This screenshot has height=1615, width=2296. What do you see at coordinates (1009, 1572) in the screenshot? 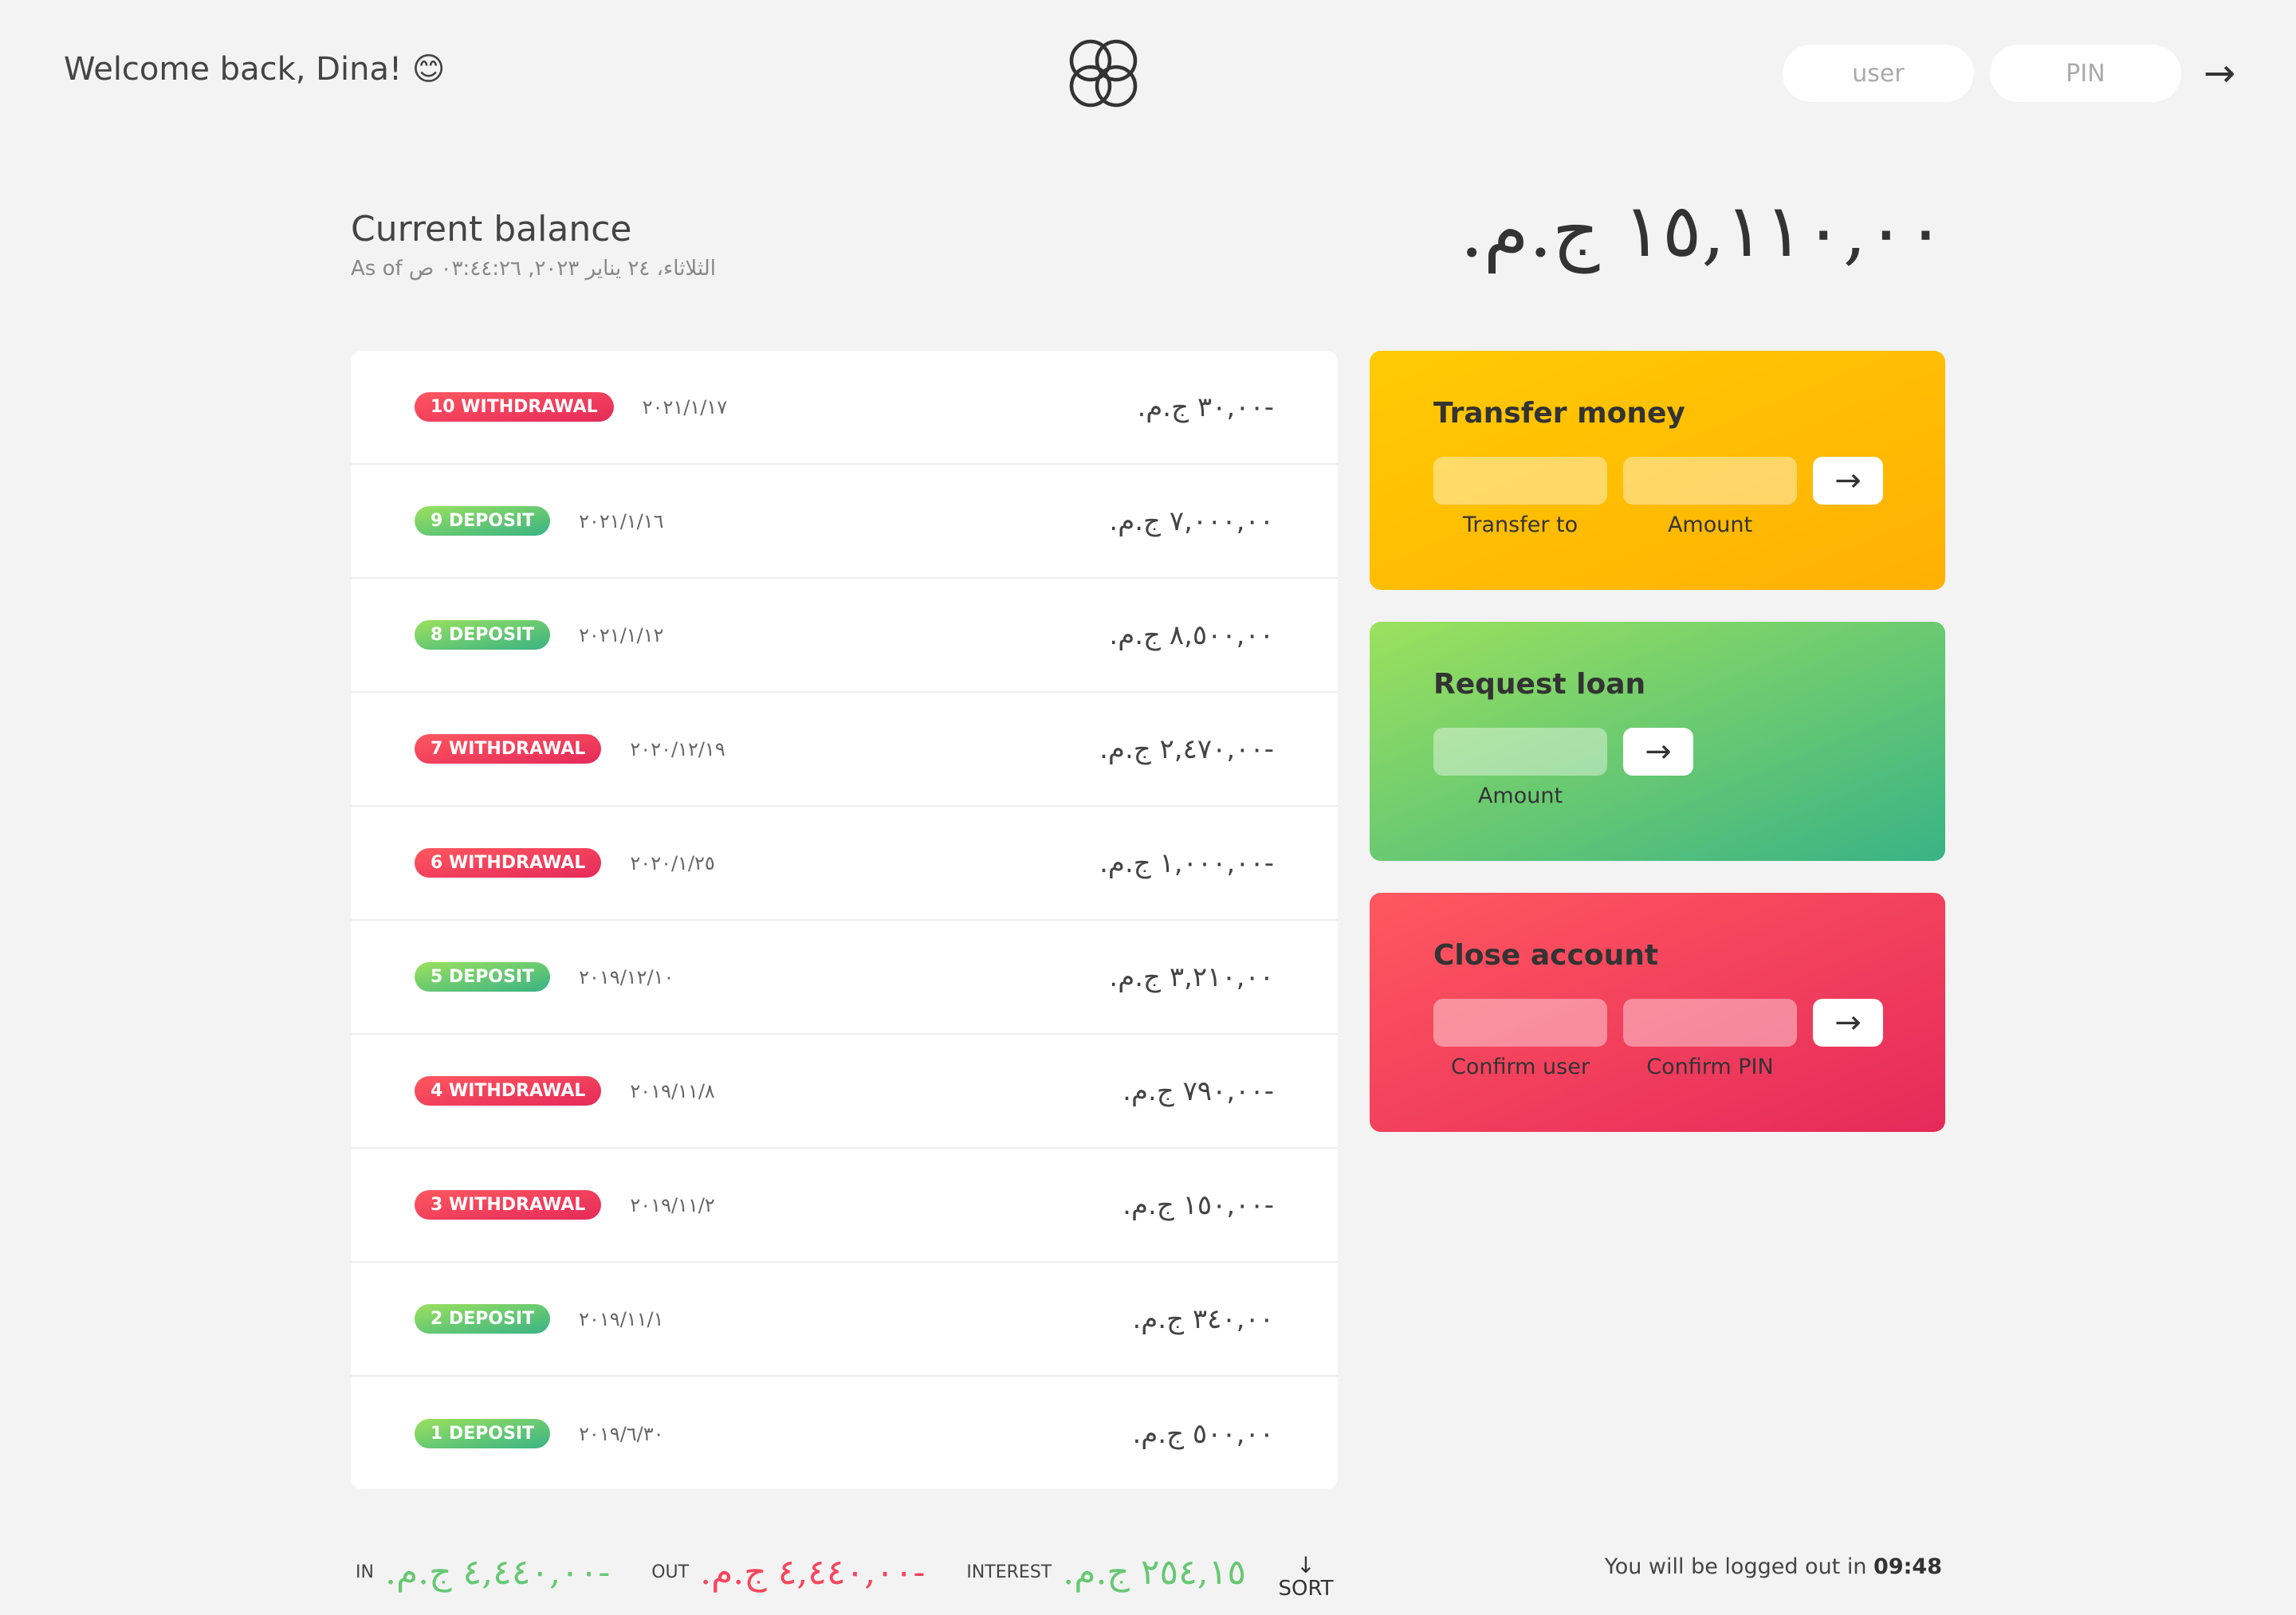
I see `summary-interest-label: Interest` at bounding box center [1009, 1572].